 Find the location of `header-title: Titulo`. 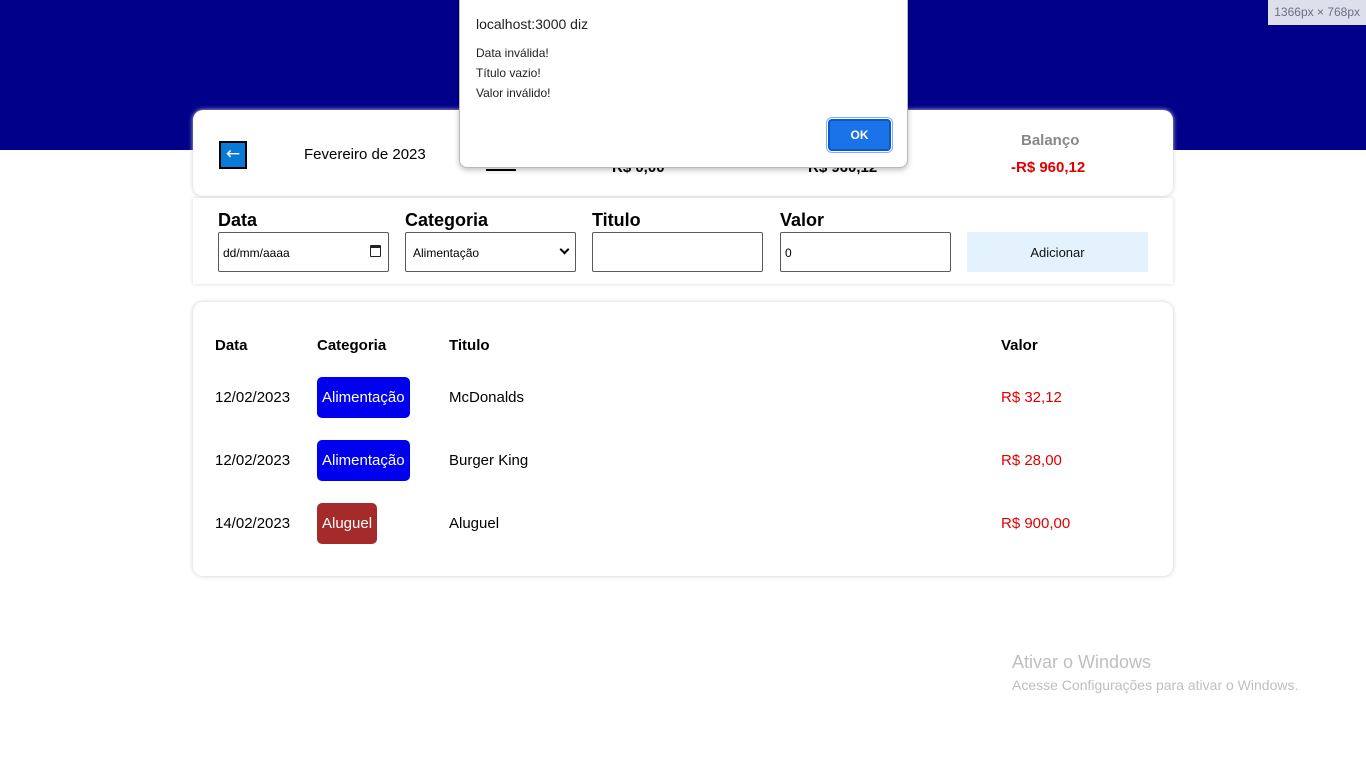

header-title: Titulo is located at coordinates (469, 345).